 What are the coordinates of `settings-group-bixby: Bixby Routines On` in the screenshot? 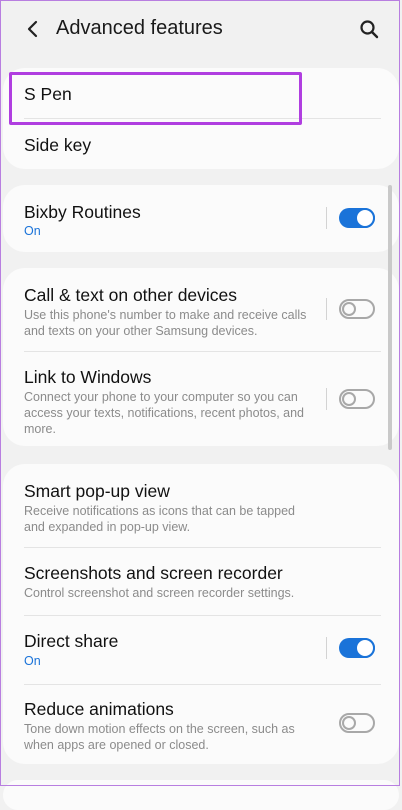 It's located at (201, 218).